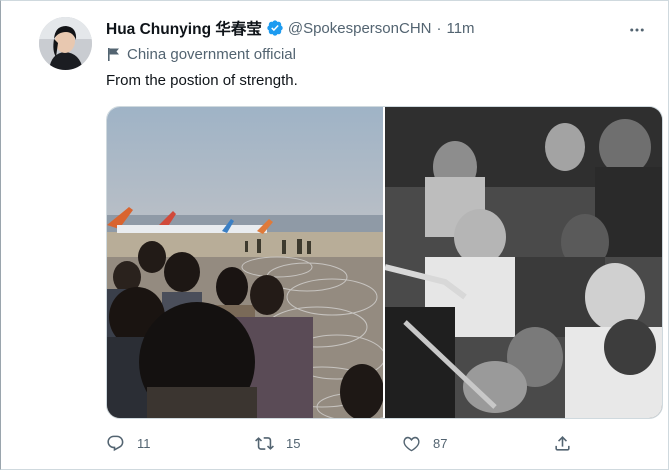 This screenshot has height=470, width=669. I want to click on share-button, so click(562, 443).